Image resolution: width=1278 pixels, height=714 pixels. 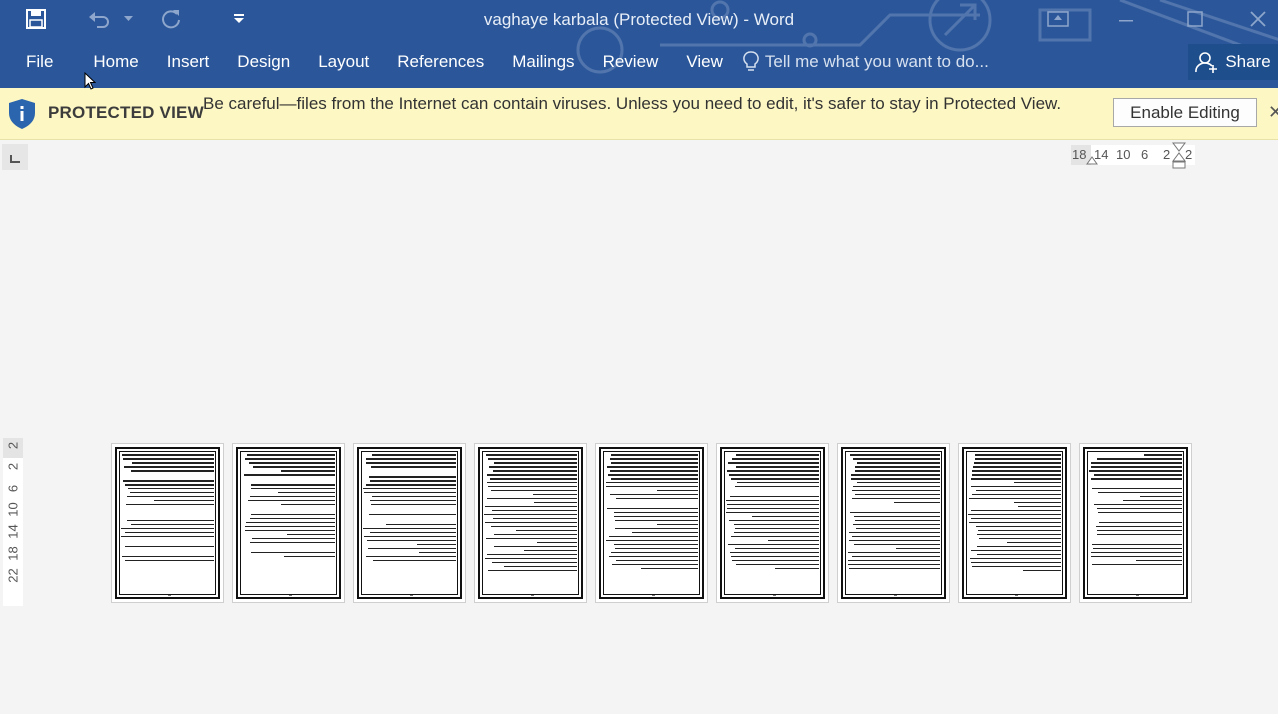 I want to click on ruler-tick: 14, so click(x=13, y=531).